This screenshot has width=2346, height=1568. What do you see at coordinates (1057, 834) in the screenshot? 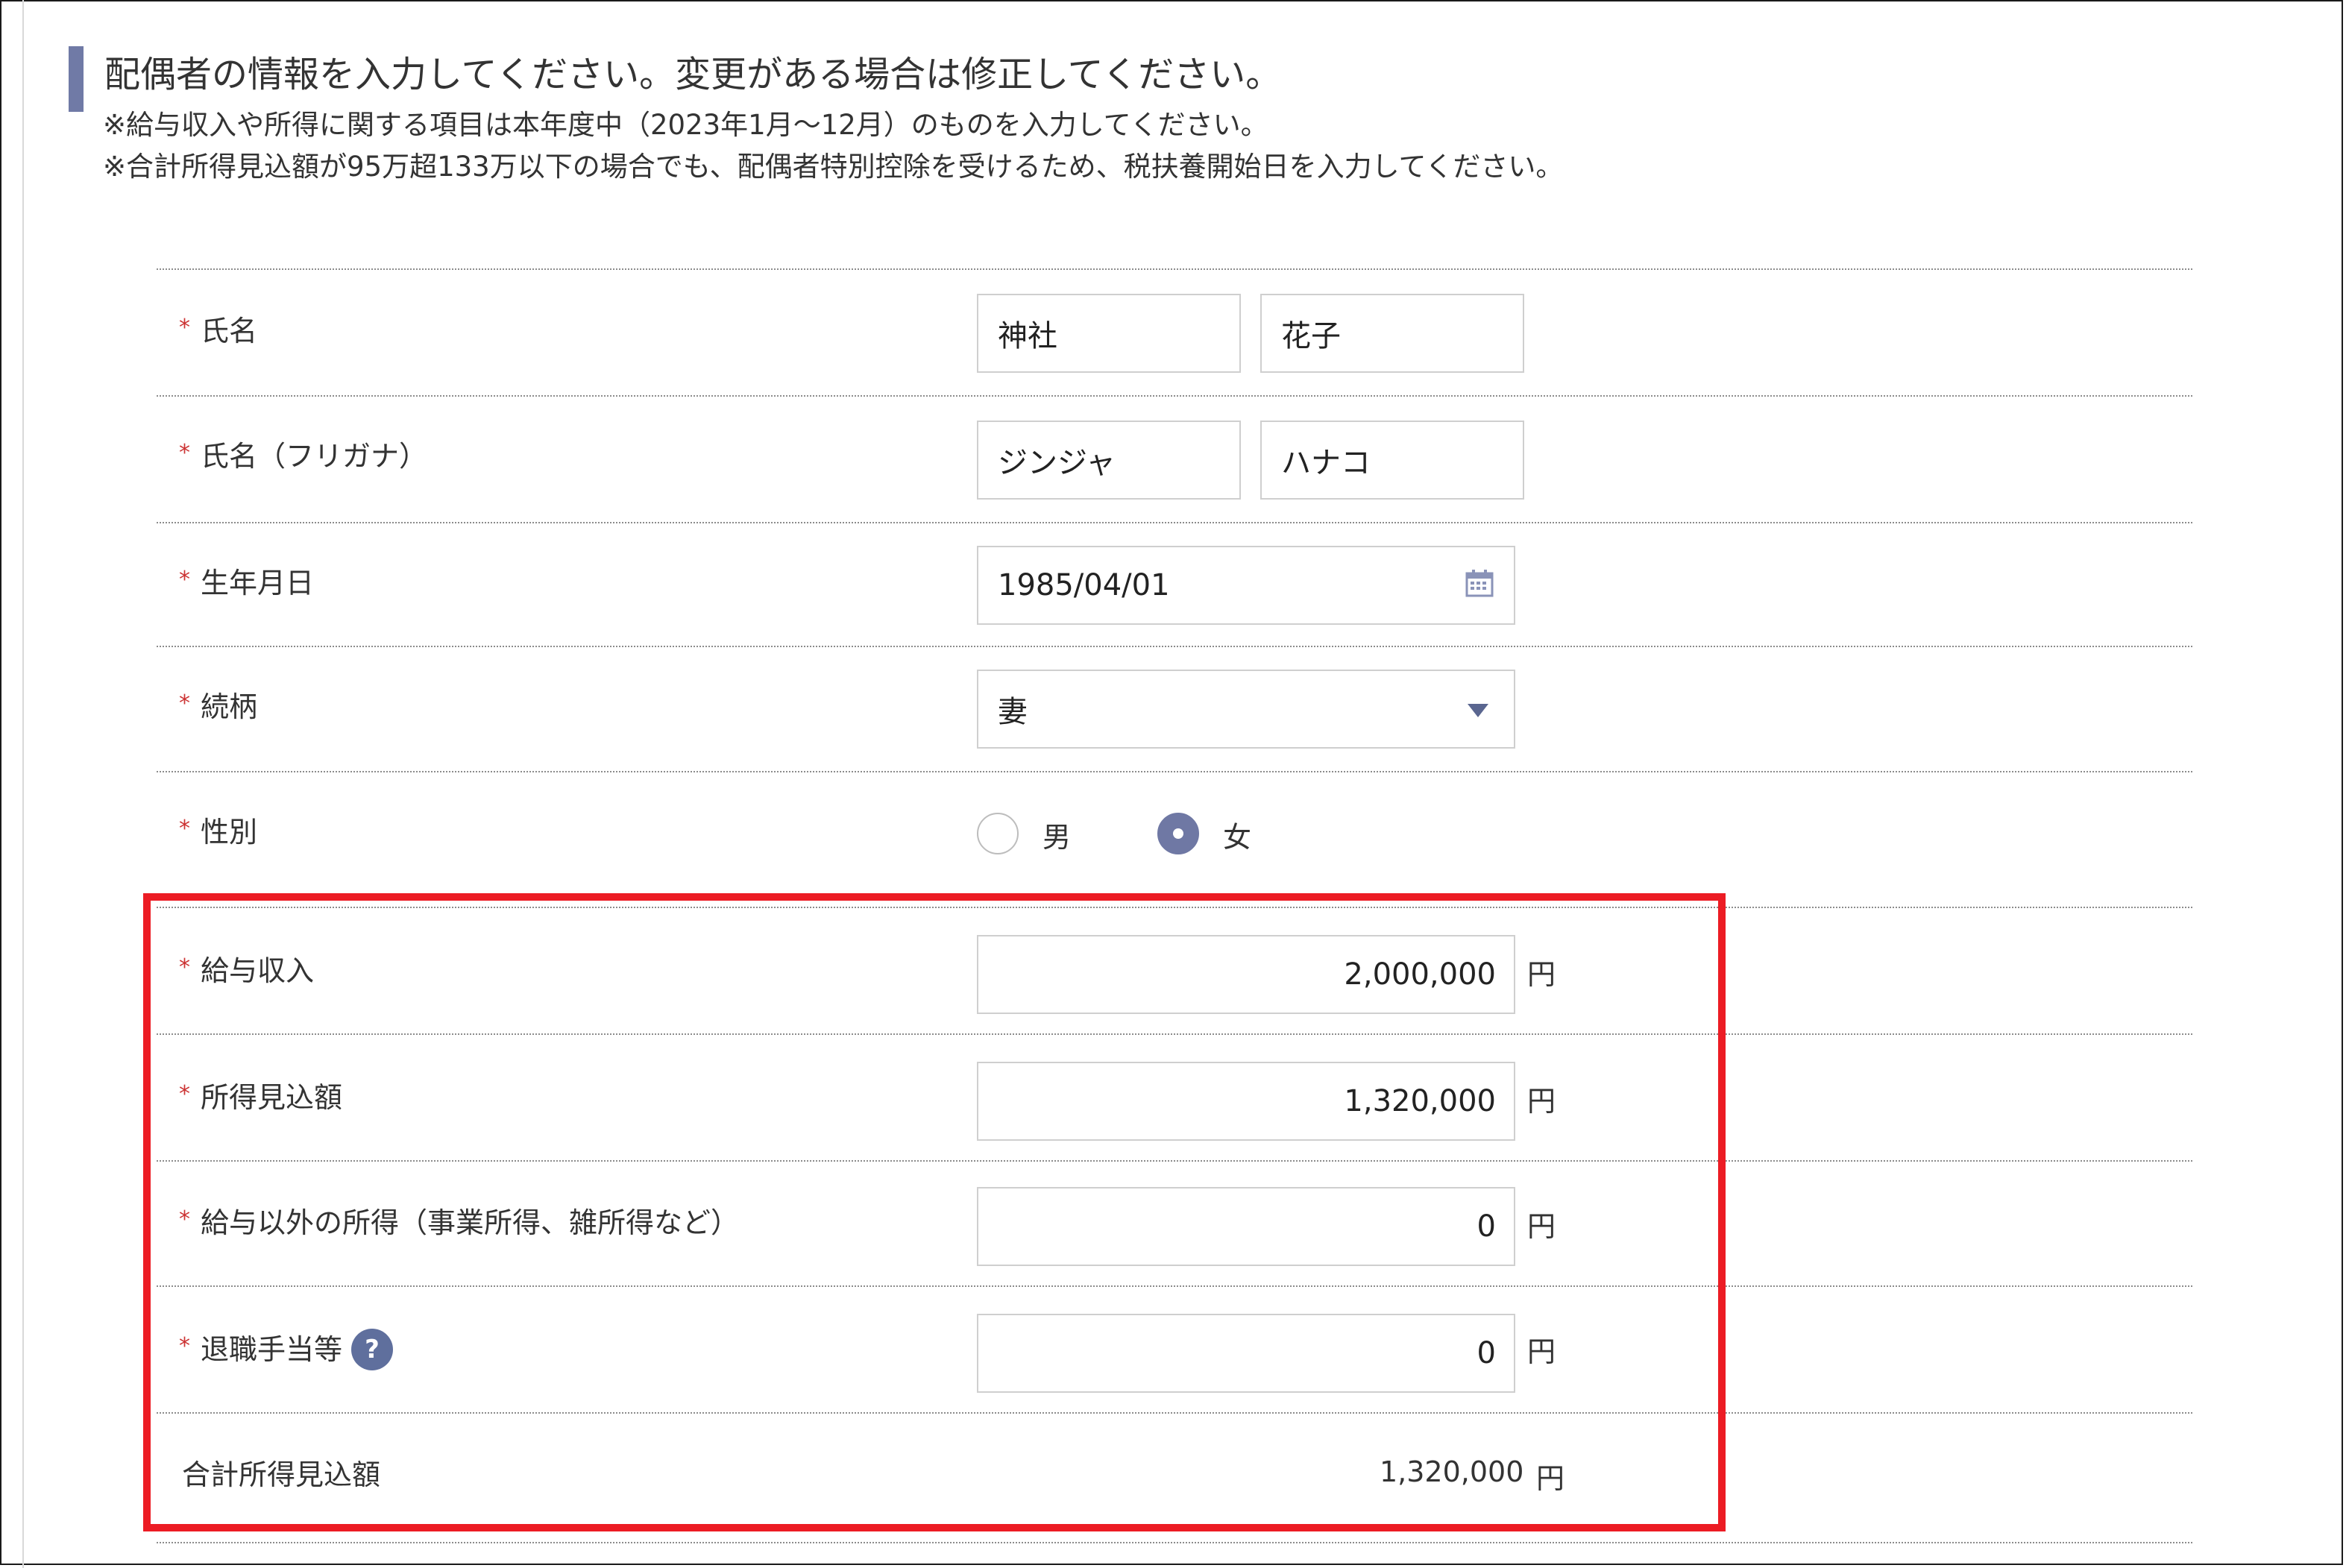
I see `gender-male-label: 男` at bounding box center [1057, 834].